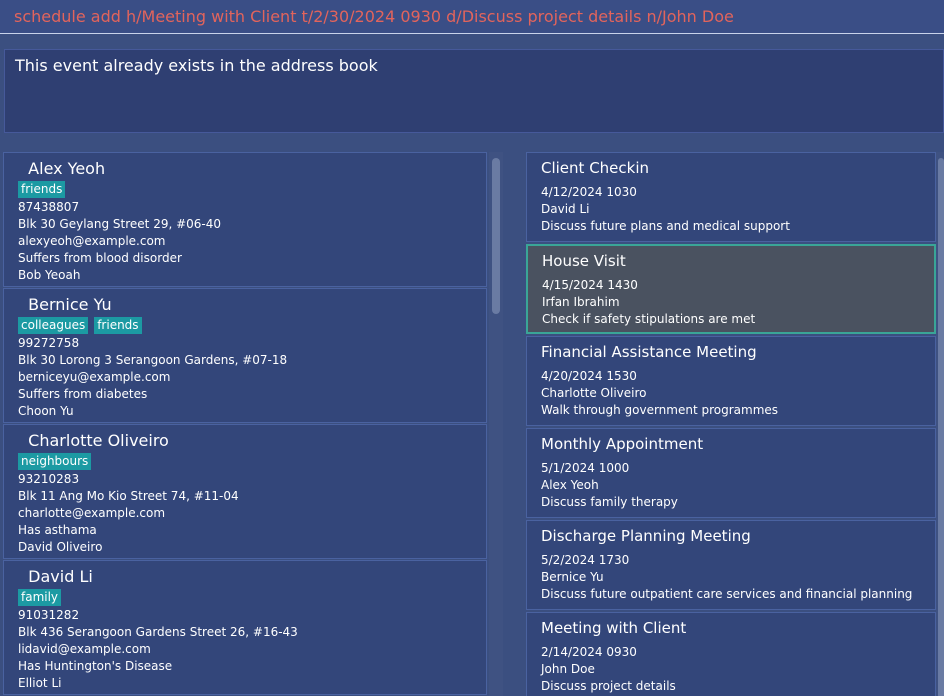 The image size is (944, 696). What do you see at coordinates (92, 241) in the screenshot?
I see `person-email: alexyeoh@example.com` at bounding box center [92, 241].